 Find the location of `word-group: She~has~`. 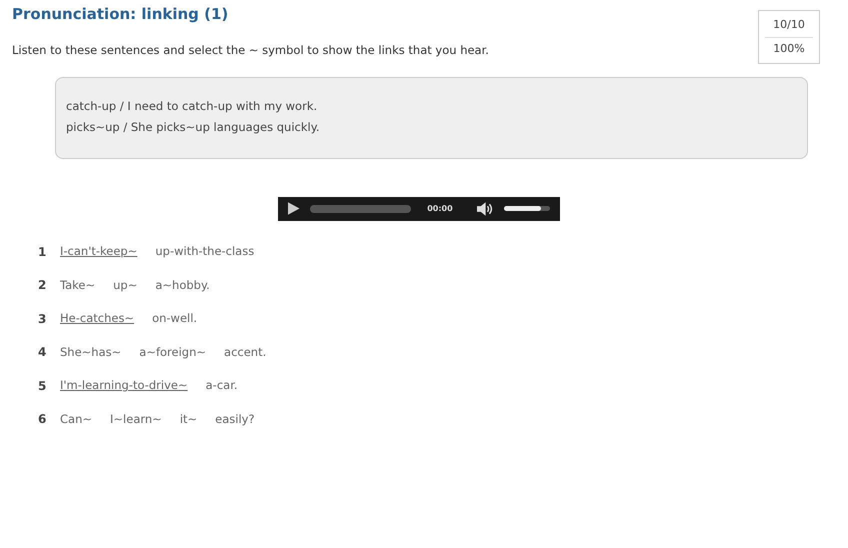

word-group: She~has~ is located at coordinates (91, 352).